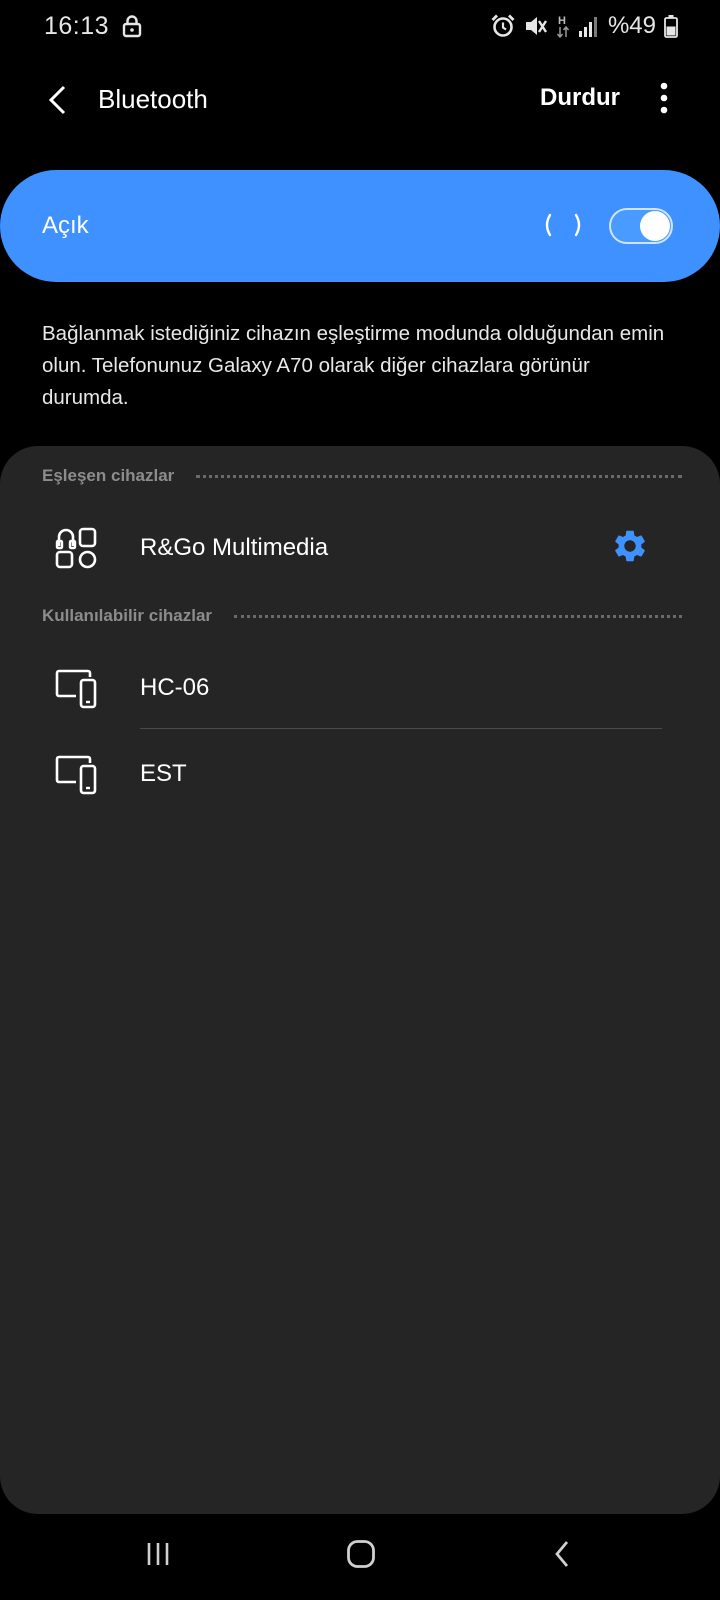 This screenshot has height=1600, width=720. Describe the element at coordinates (563, 225) in the screenshot. I see `spinner-icon` at that location.